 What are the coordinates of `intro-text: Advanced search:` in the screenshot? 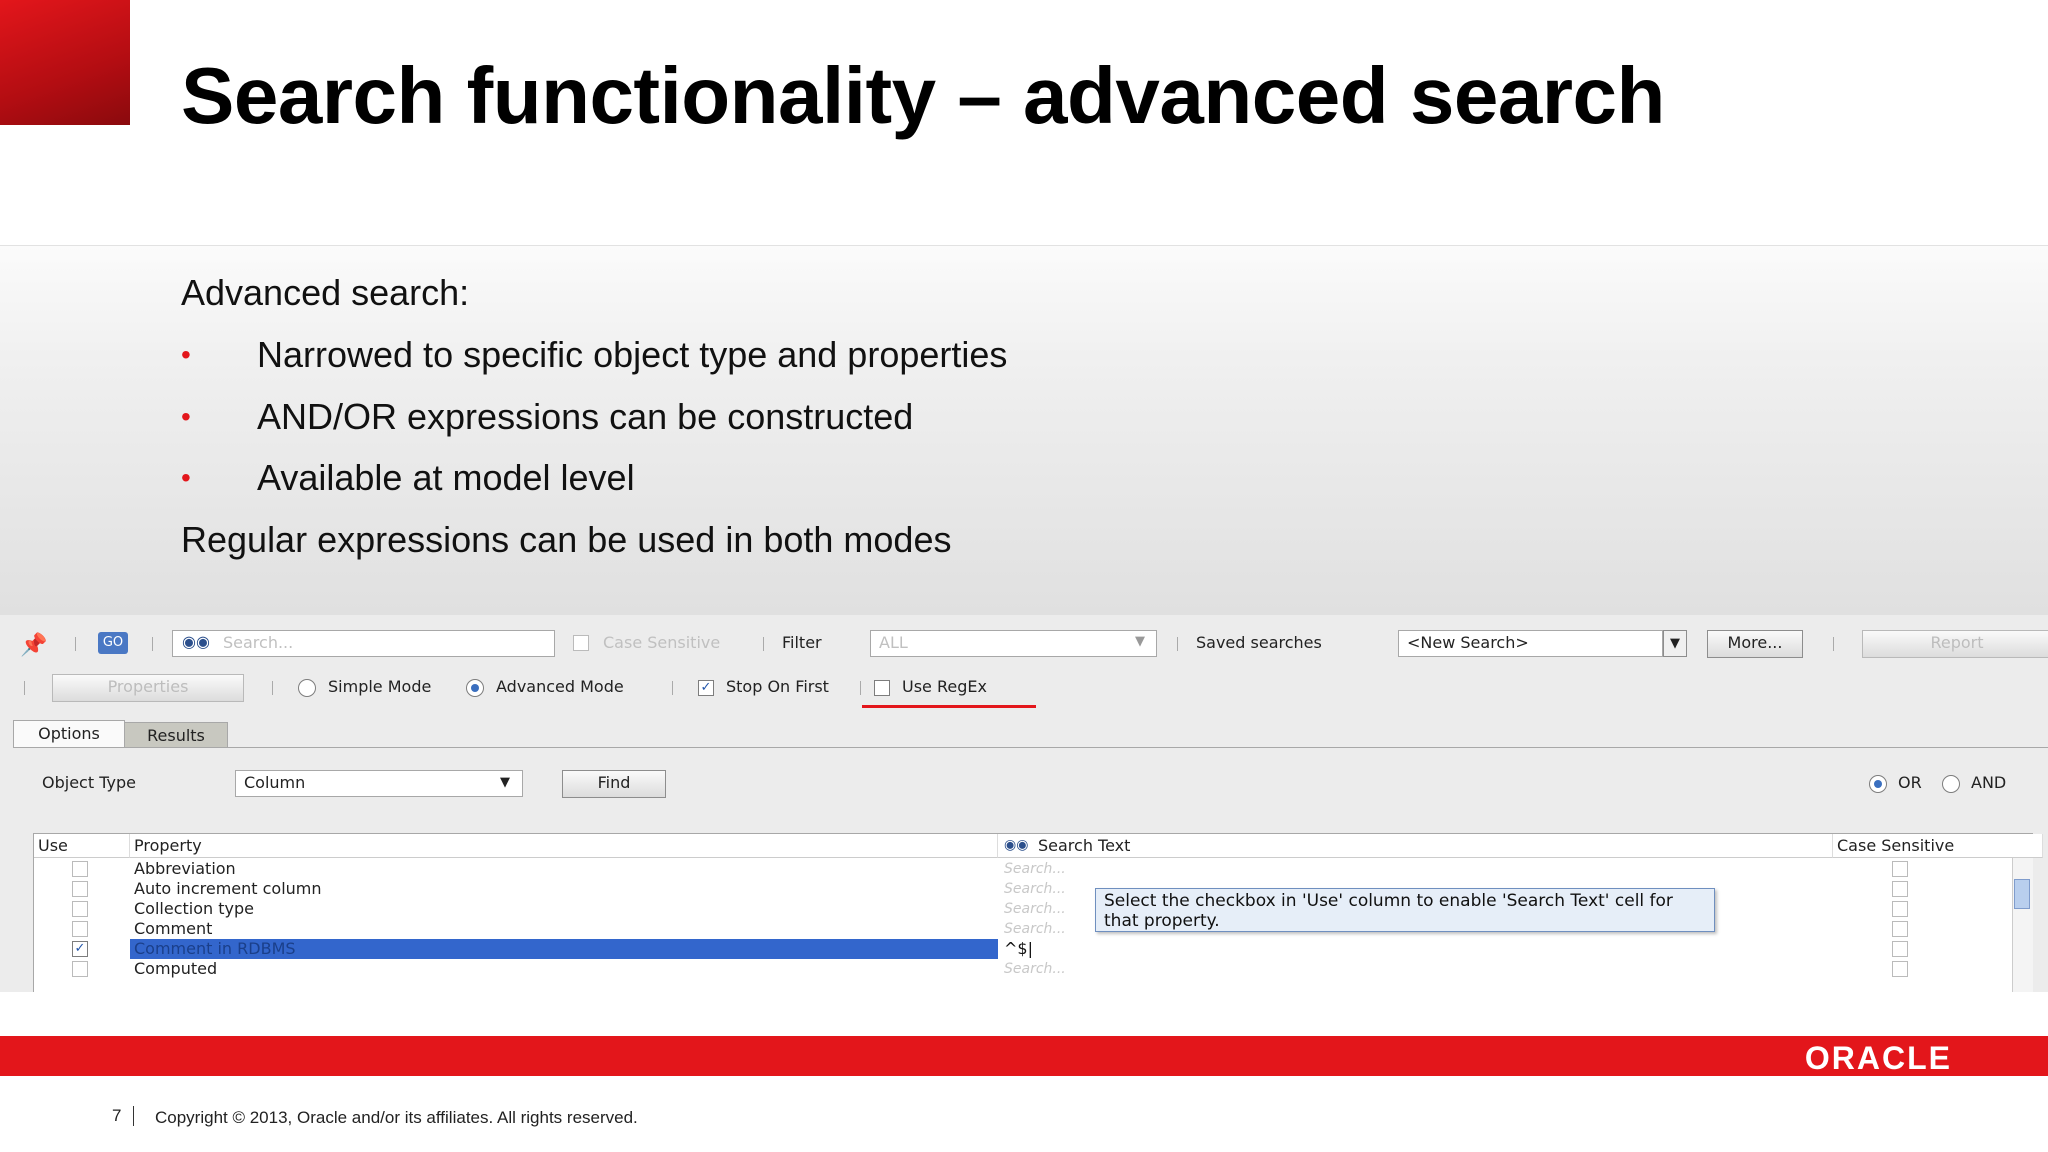 It's located at (325, 292).